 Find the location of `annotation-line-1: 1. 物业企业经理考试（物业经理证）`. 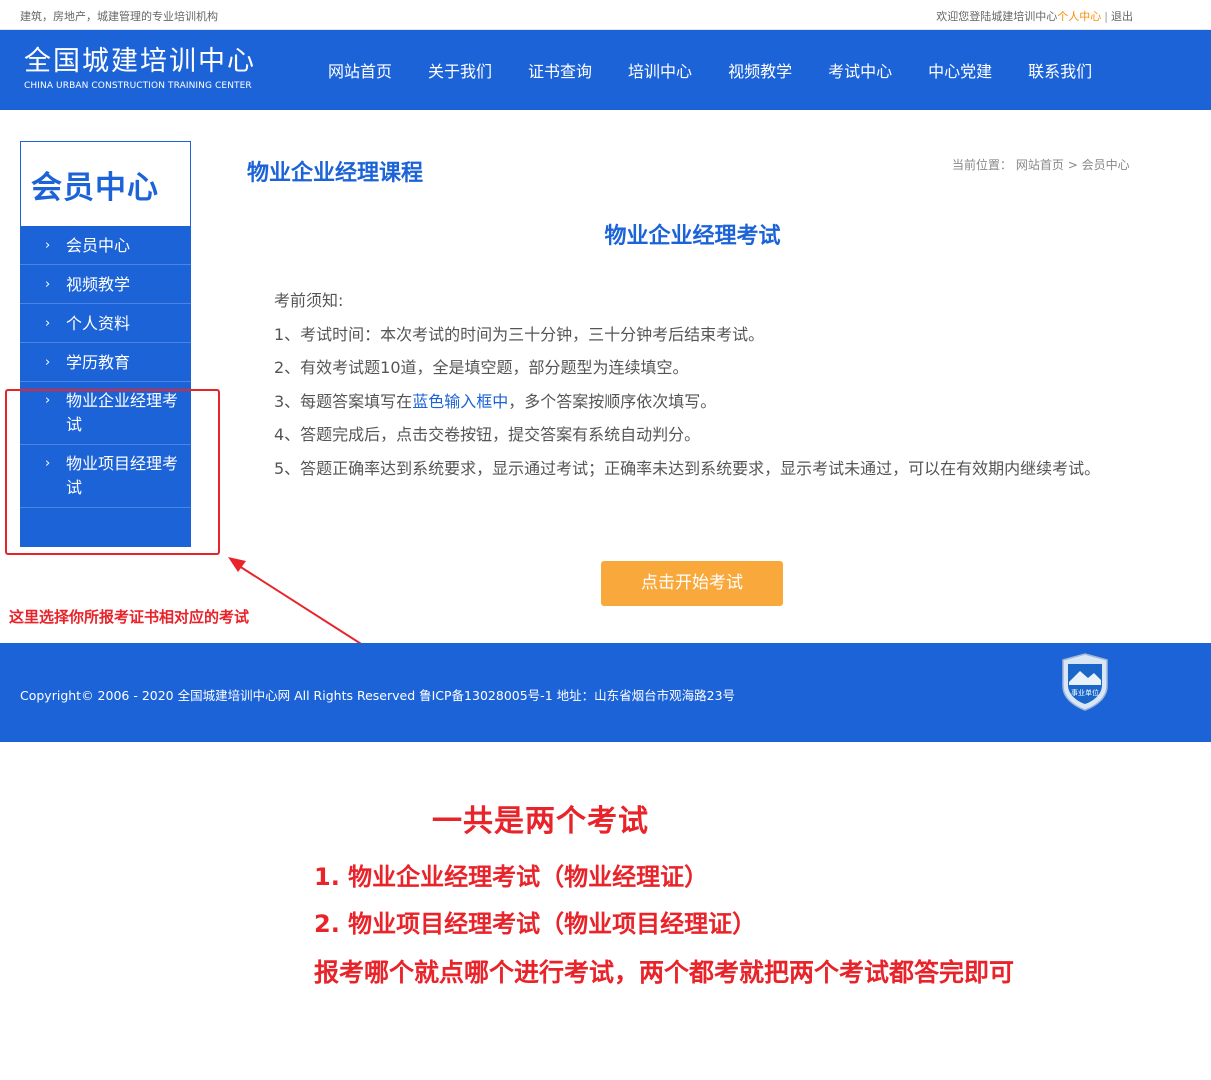

annotation-line-1: 1. 物业企业经理考试（物业经理证） is located at coordinates (511, 877).